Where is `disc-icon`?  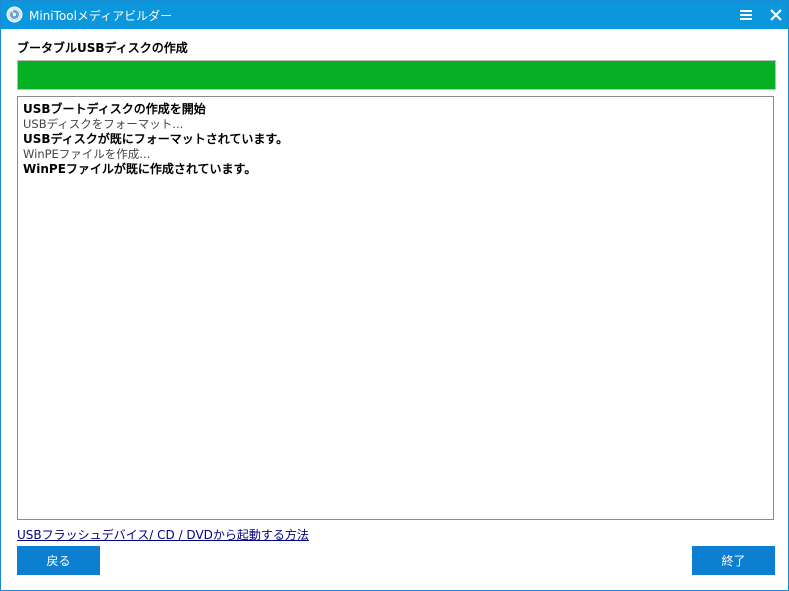
disc-icon is located at coordinates (14, 14).